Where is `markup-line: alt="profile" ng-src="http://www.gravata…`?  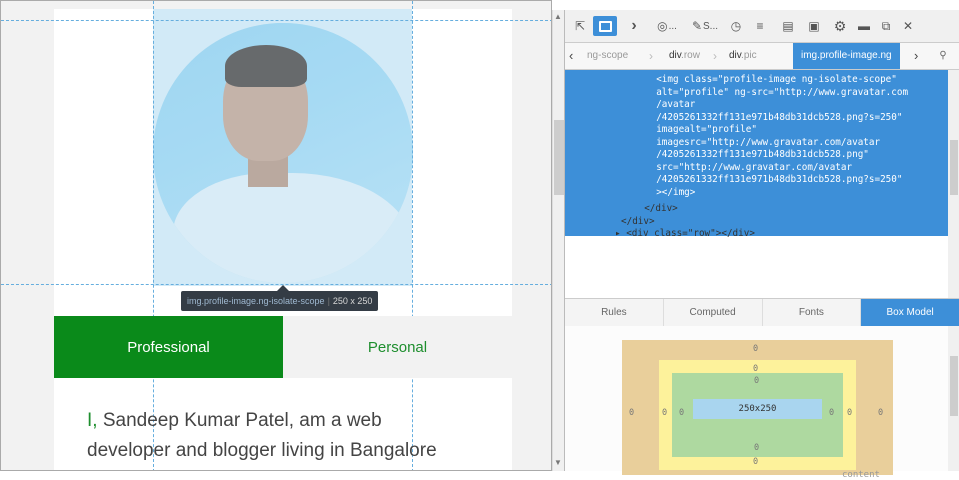
markup-line: alt="profile" ng-src="http://www.gravata… is located at coordinates (776, 93).